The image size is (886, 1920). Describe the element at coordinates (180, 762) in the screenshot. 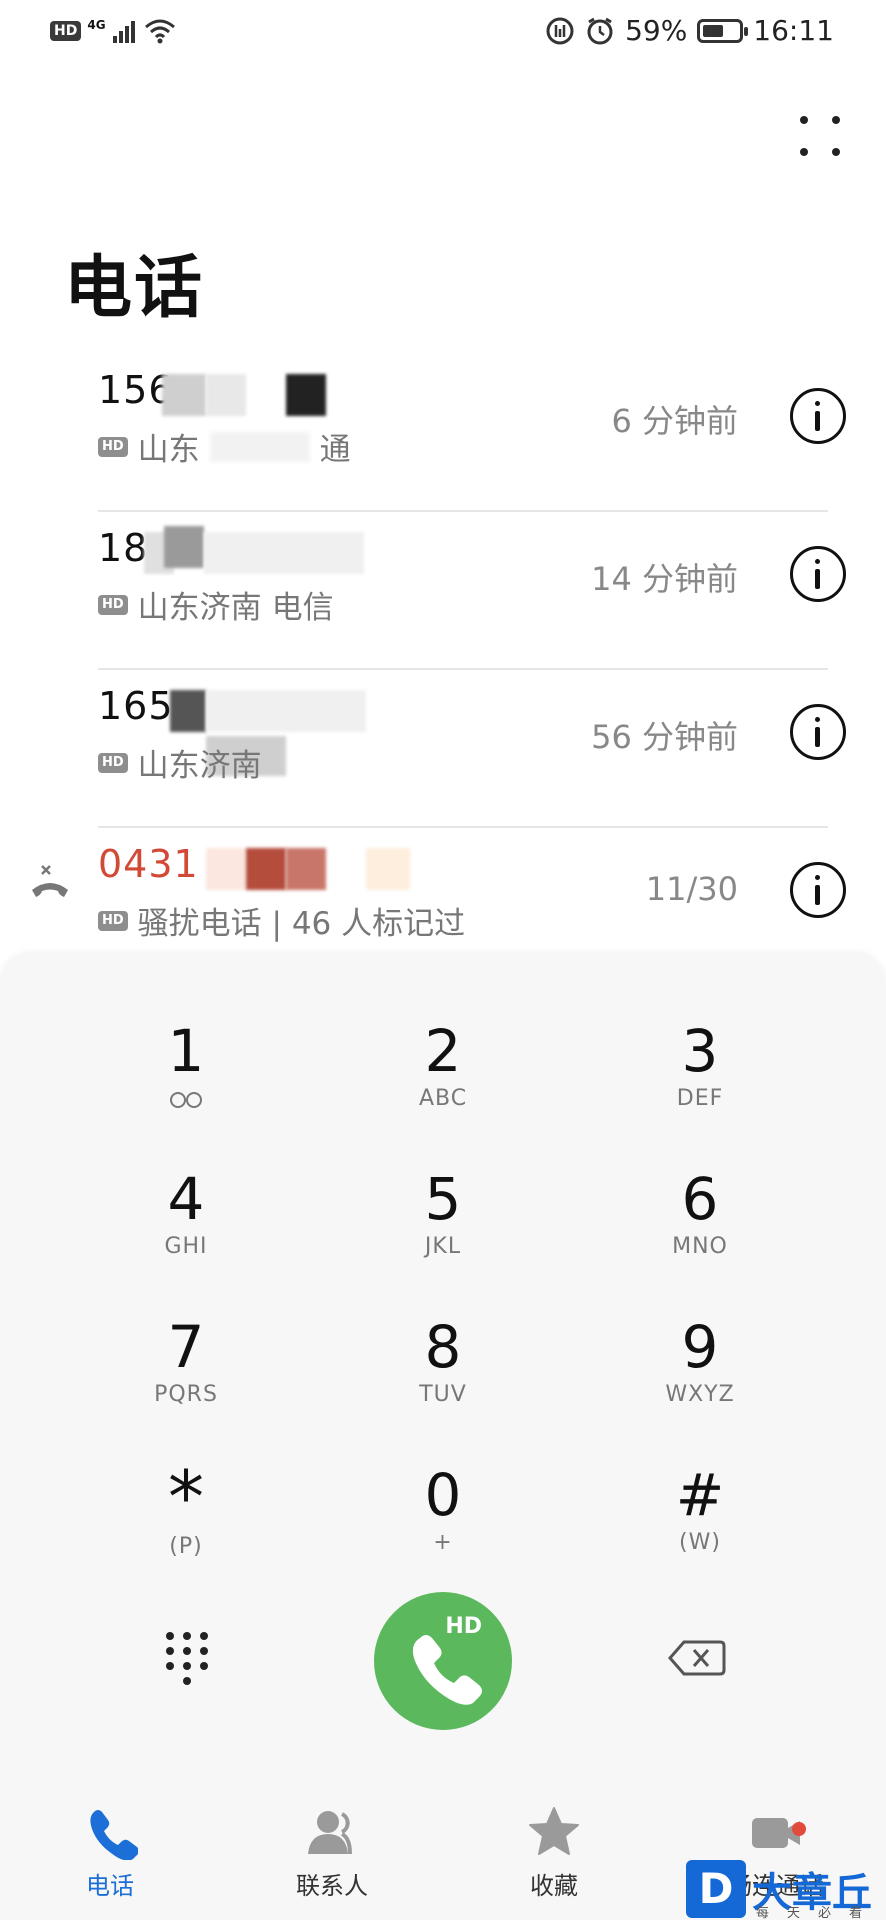

I see `call-subtitle: HD 山东济南` at that location.